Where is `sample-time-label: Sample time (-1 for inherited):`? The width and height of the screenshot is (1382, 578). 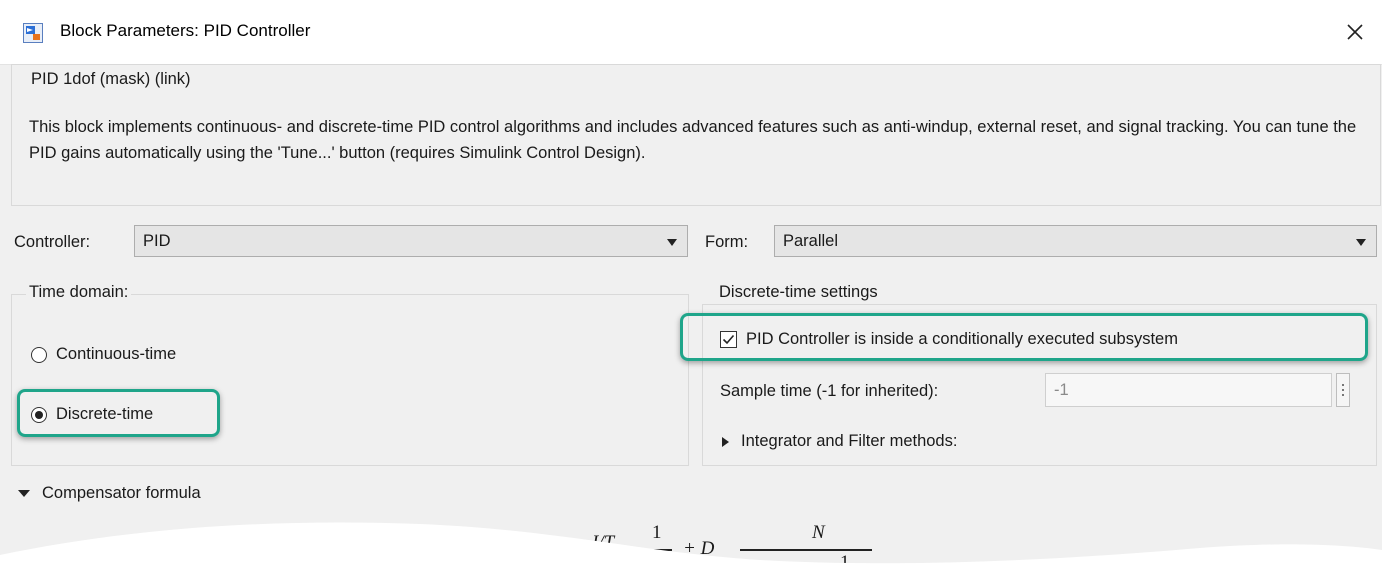
sample-time-label: Sample time (-1 for inherited): is located at coordinates (829, 391).